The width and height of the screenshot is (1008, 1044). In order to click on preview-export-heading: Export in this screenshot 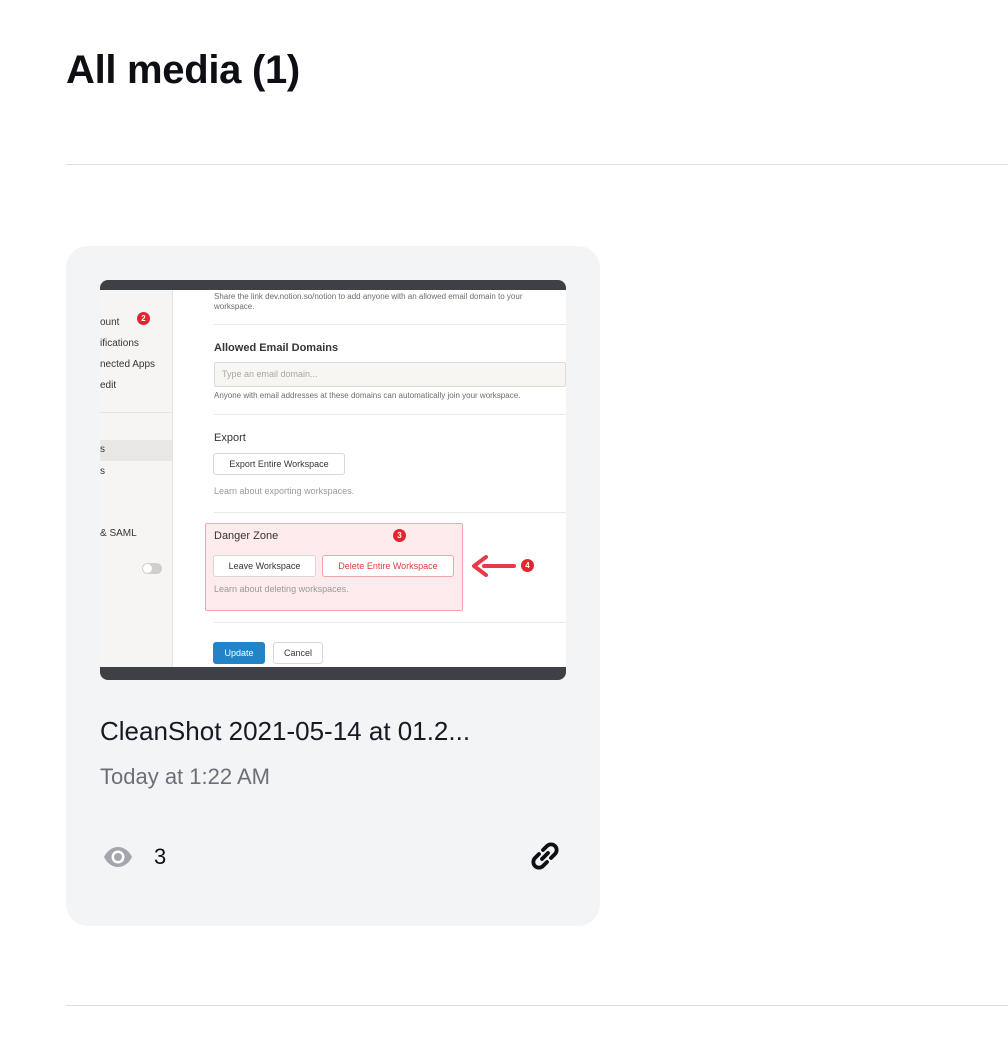, I will do `click(230, 438)`.